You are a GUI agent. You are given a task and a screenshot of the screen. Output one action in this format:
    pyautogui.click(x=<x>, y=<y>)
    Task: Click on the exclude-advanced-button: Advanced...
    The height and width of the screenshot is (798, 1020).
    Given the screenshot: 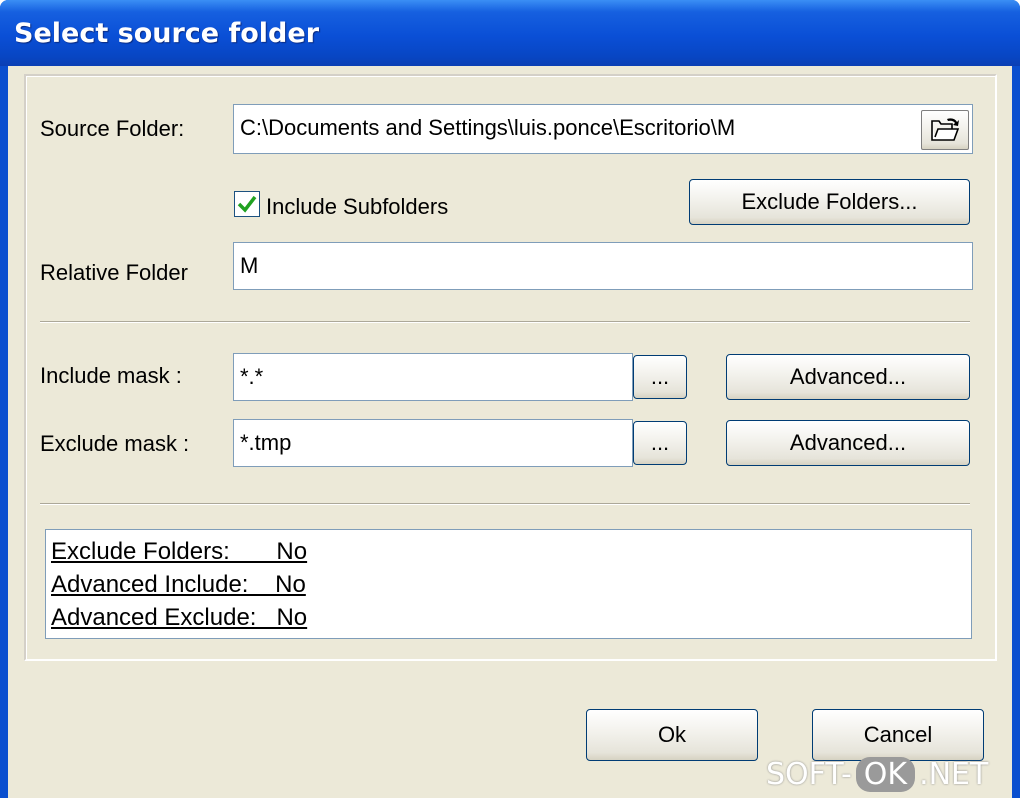 What is the action you would take?
    pyautogui.click(x=848, y=443)
    